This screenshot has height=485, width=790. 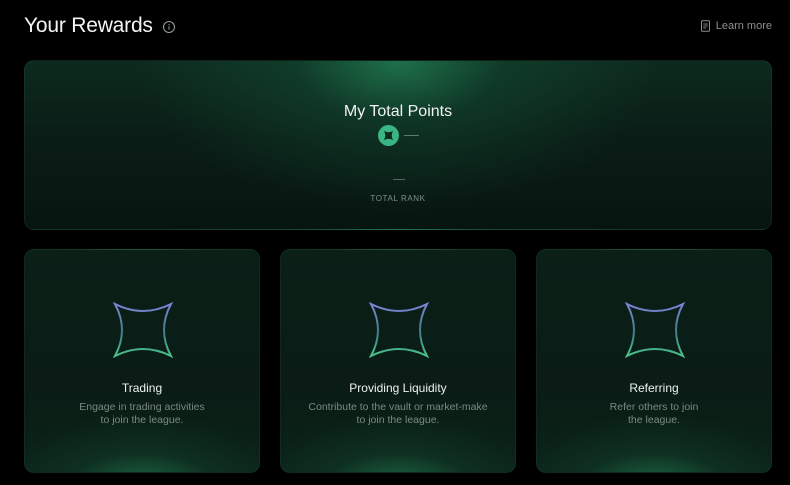 I want to click on learn-more-link: Learn more, so click(x=736, y=26).